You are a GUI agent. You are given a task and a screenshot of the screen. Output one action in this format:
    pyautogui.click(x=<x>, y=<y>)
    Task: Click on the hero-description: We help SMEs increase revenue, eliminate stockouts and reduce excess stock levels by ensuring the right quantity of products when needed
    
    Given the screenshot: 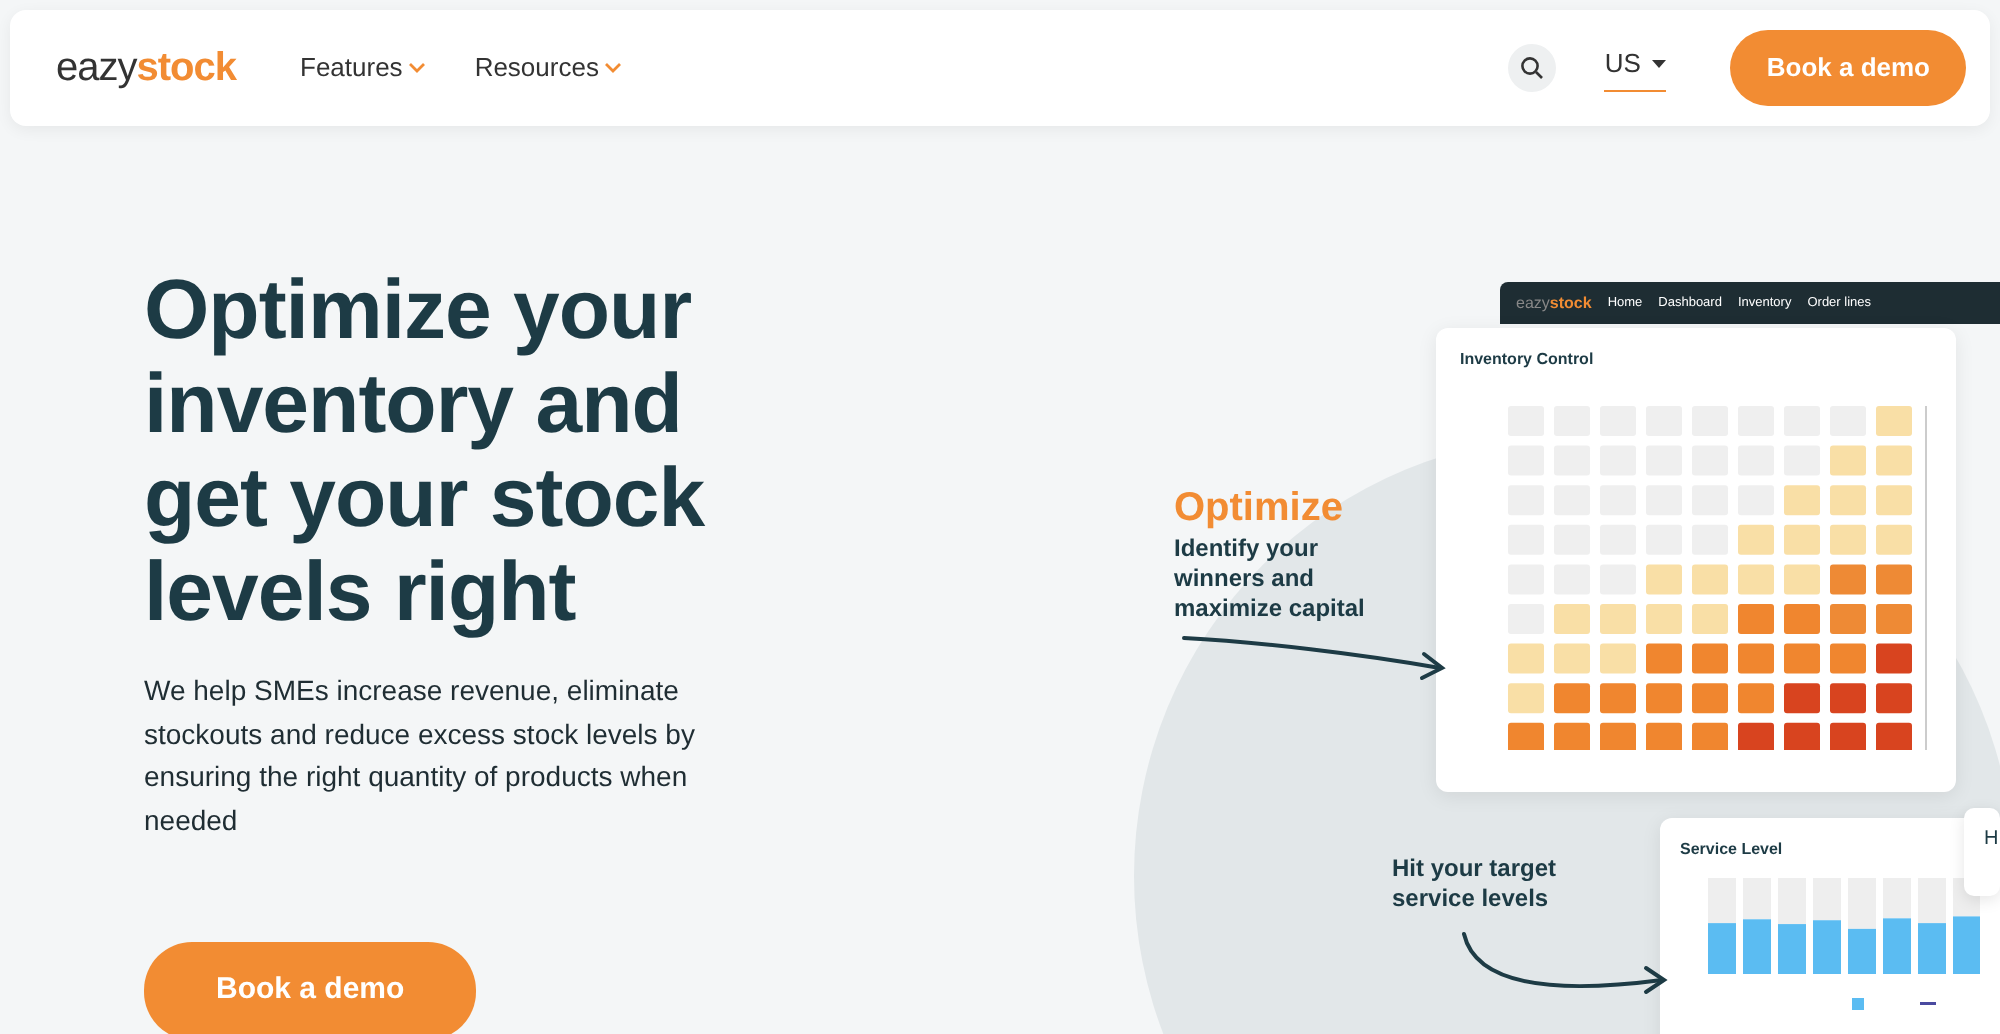 What is the action you would take?
    pyautogui.click(x=420, y=755)
    